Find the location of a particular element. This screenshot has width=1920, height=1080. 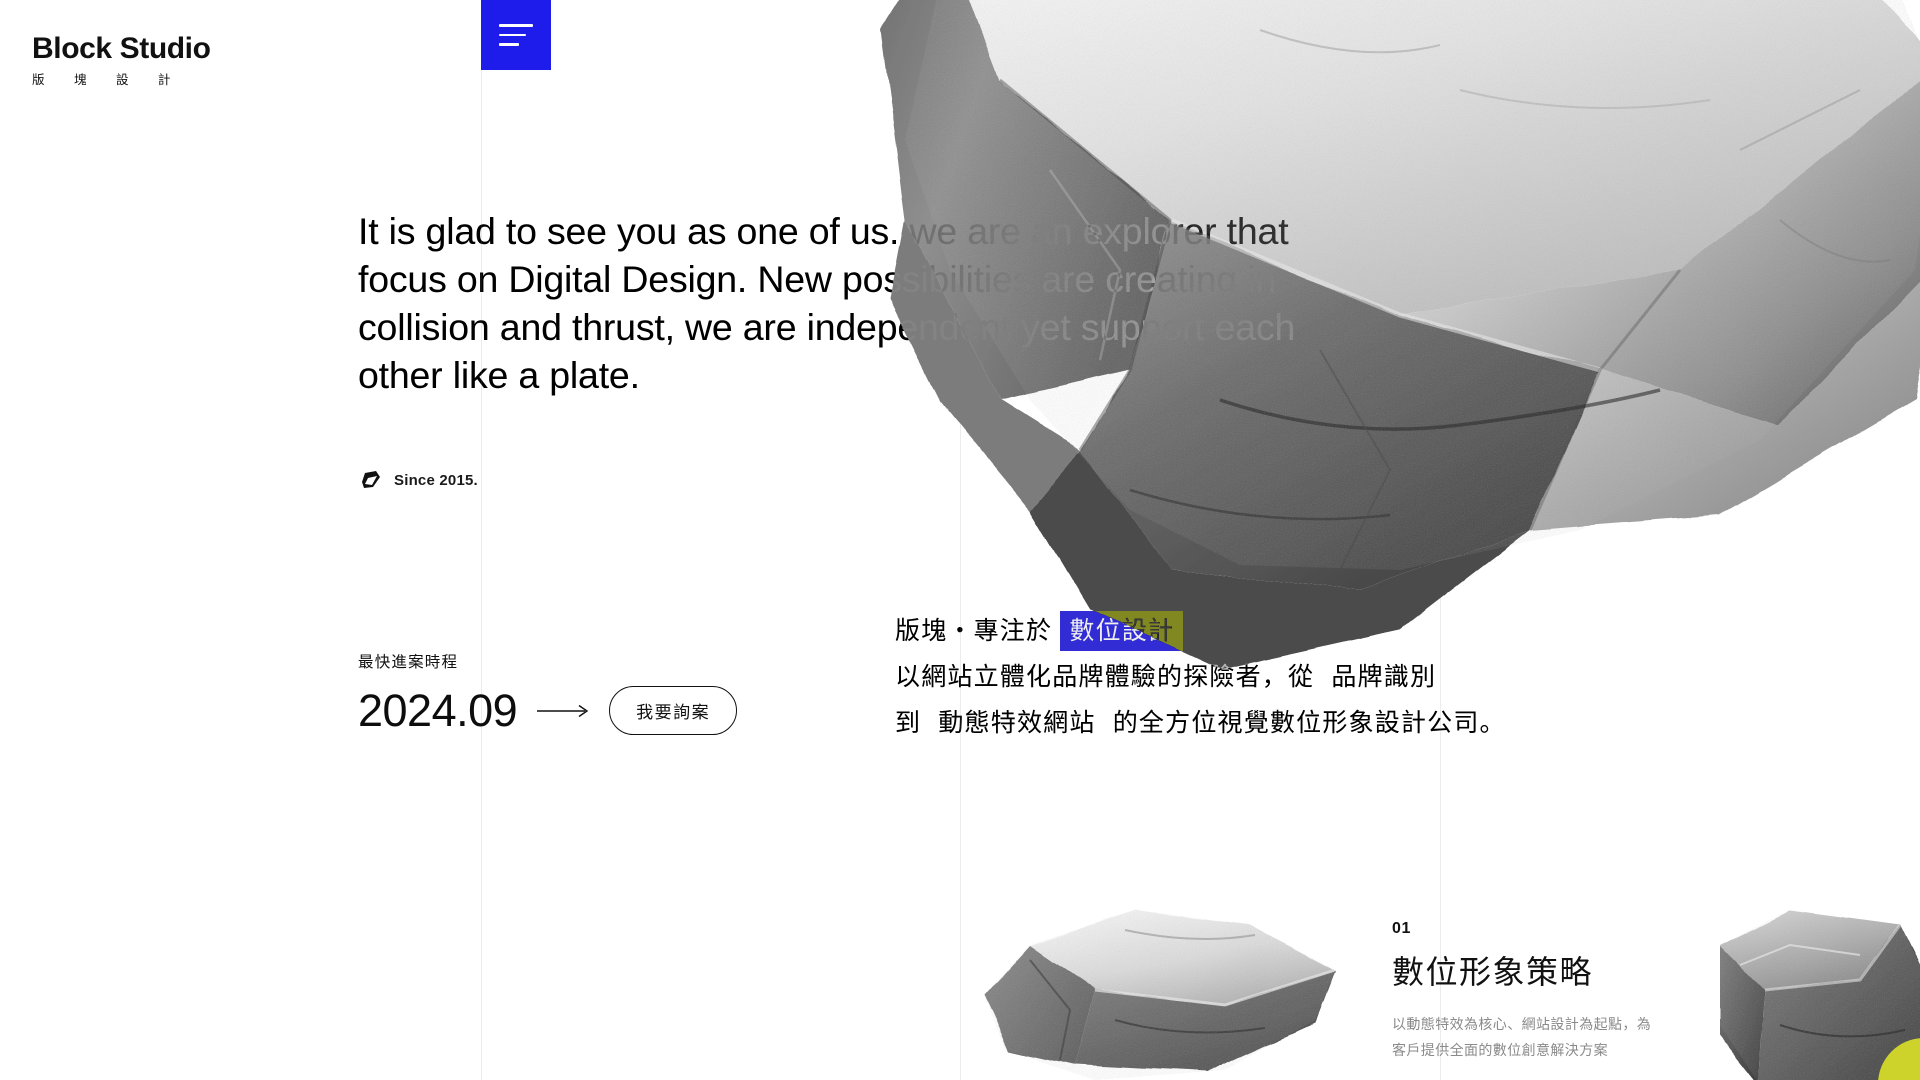

decorative-yellow-circle is located at coordinates (1899, 1059).